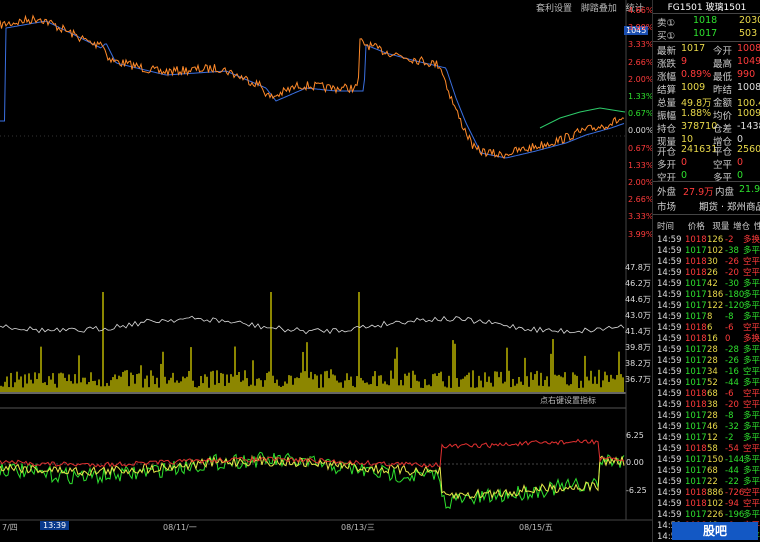 The height and width of the screenshot is (542, 760). What do you see at coordinates (749, 189) in the screenshot?
I see `inner-value: 21.97` at bounding box center [749, 189].